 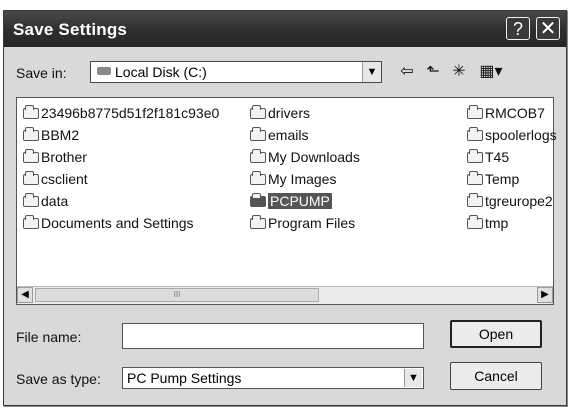 I want to click on save-as-type-label: Save as type:, so click(x=58, y=379).